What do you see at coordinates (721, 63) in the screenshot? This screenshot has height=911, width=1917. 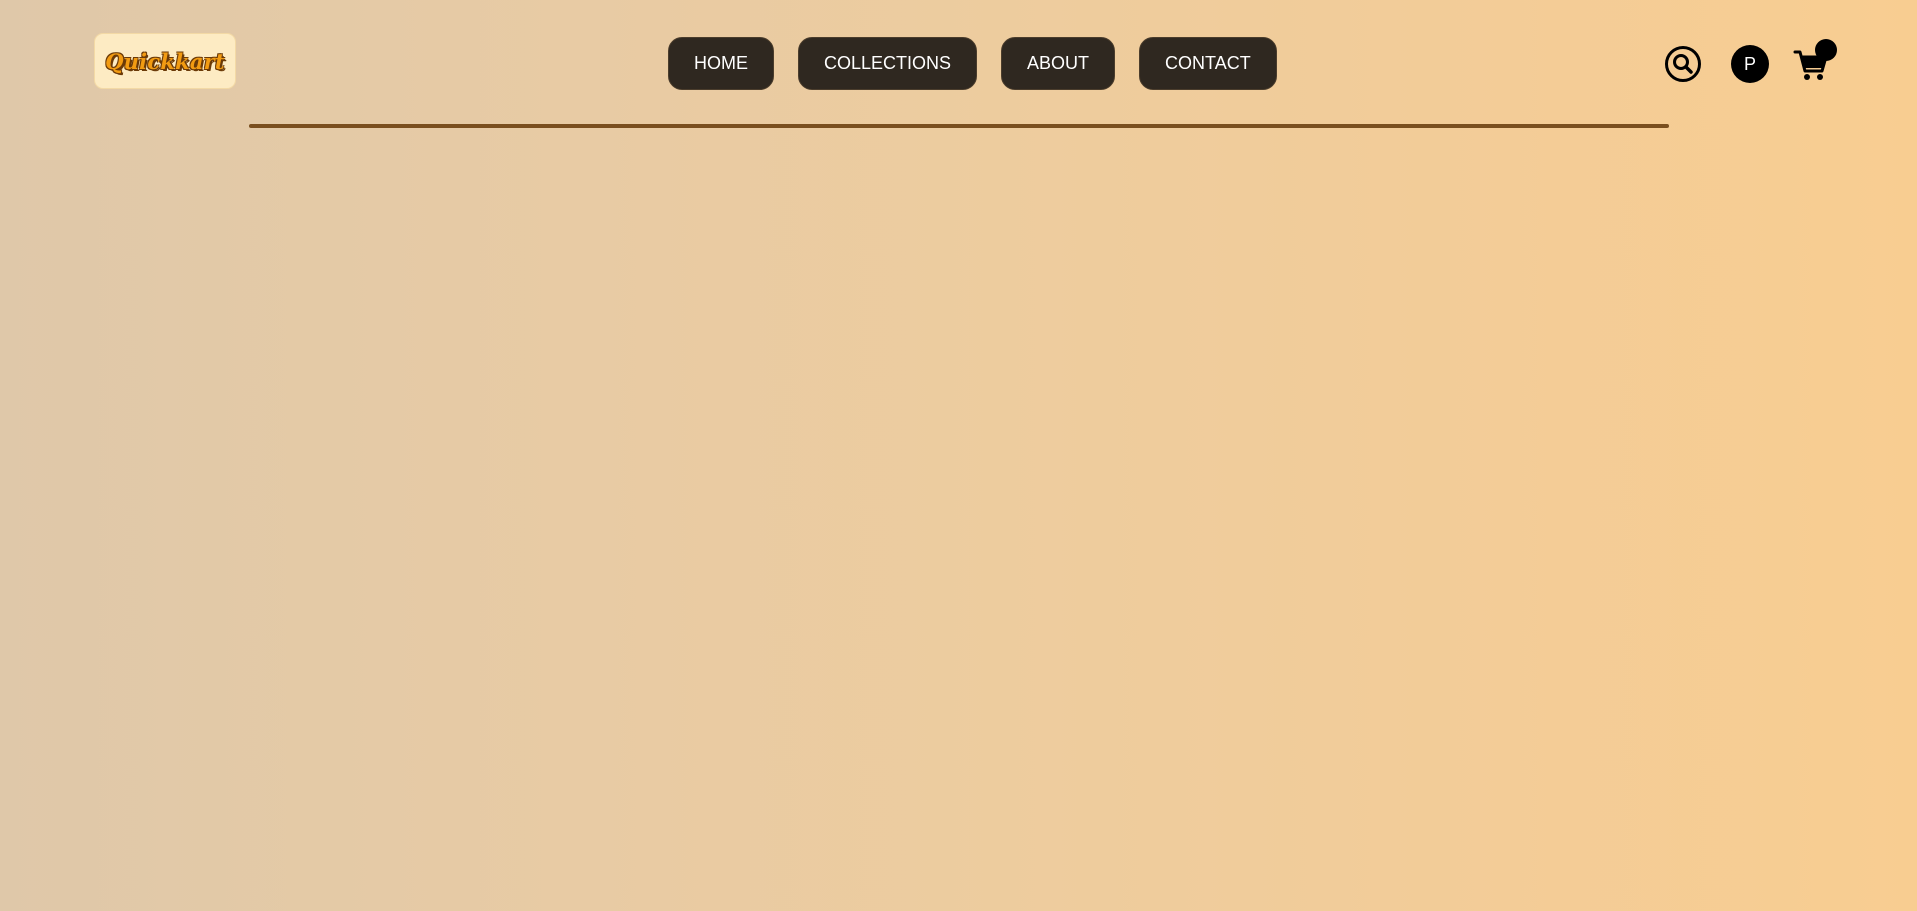 I see `nav-home-button: HOME` at bounding box center [721, 63].